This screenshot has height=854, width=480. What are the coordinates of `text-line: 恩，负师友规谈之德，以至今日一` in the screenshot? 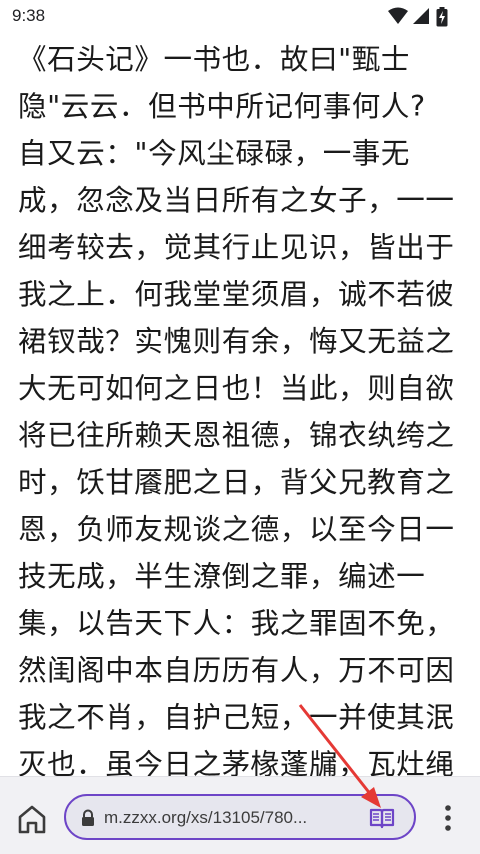 It's located at (236, 529).